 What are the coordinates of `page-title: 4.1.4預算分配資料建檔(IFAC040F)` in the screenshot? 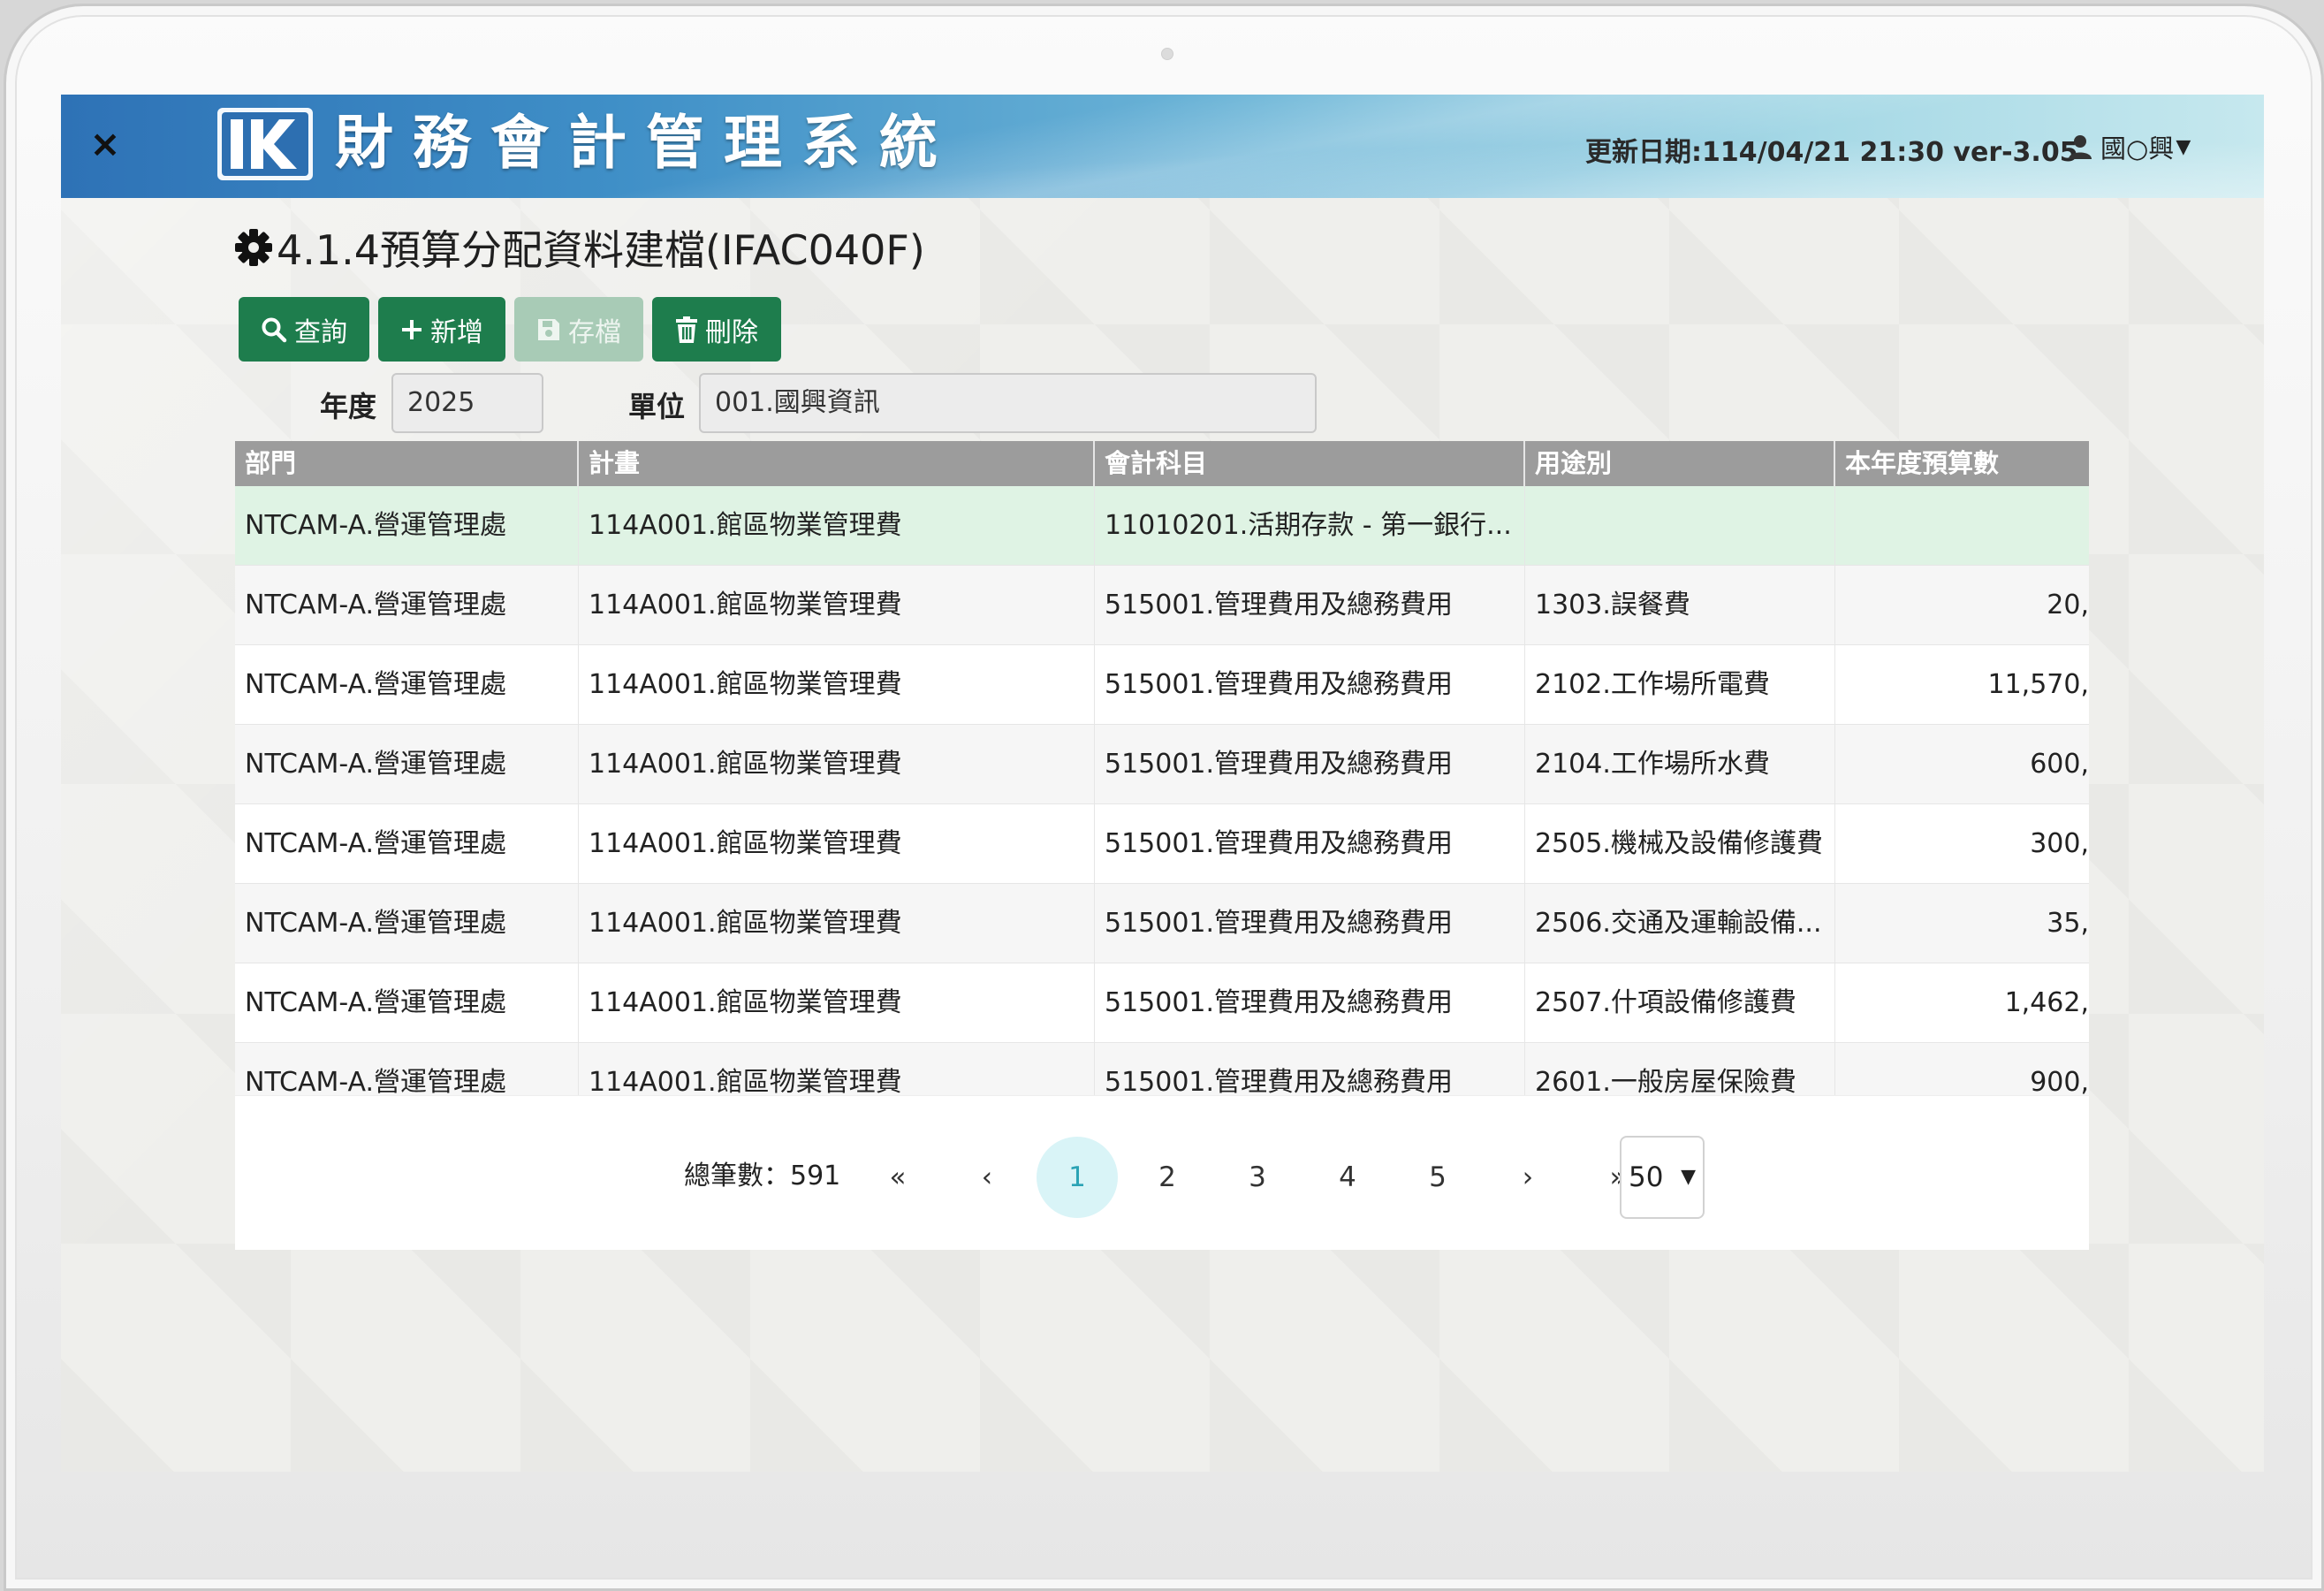 It's located at (579, 247).